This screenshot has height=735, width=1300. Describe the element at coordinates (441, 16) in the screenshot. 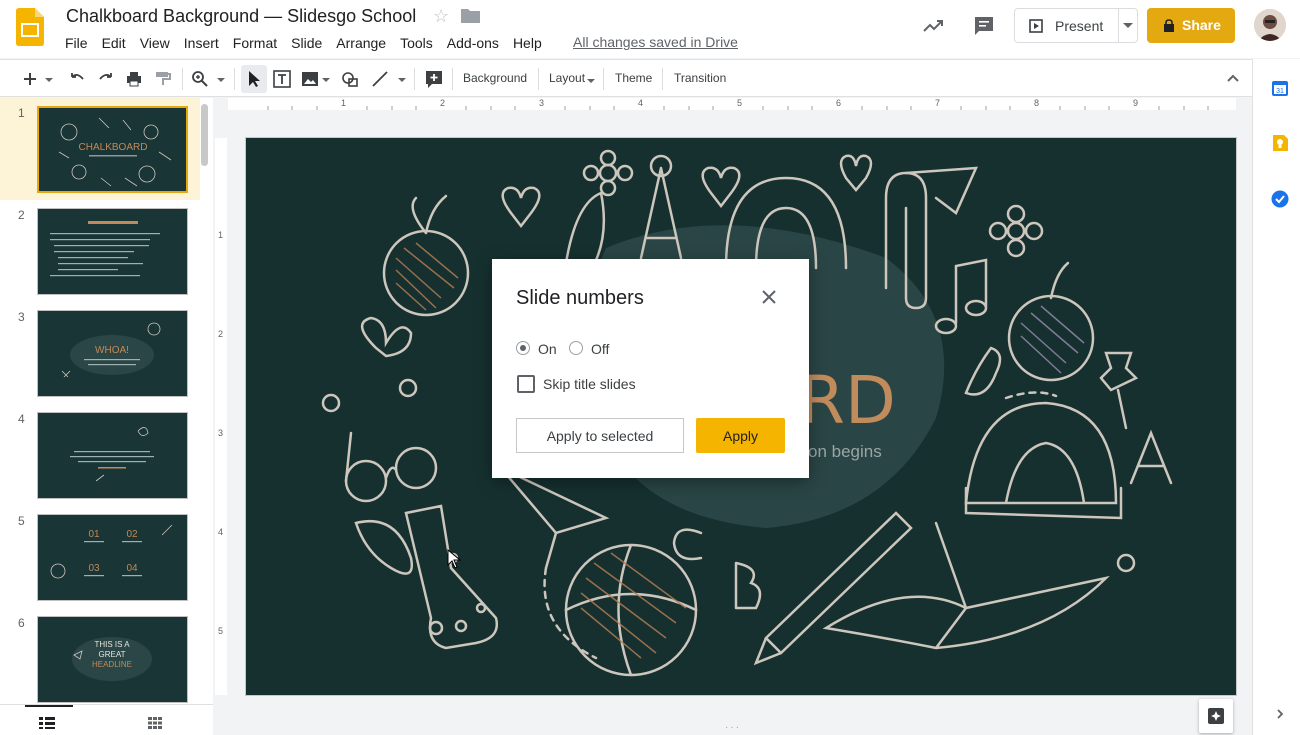

I see `star-icon: ☆` at that location.